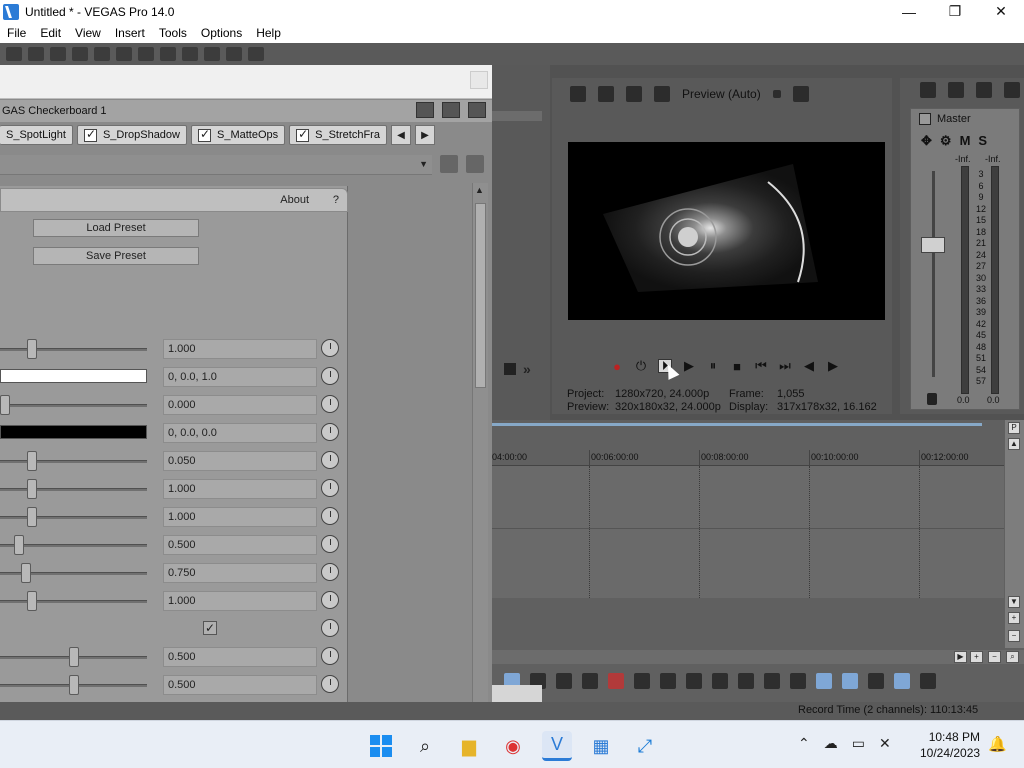  What do you see at coordinates (238, 135) in the screenshot?
I see `fx-tab-matteops: S_MatteOps` at bounding box center [238, 135].